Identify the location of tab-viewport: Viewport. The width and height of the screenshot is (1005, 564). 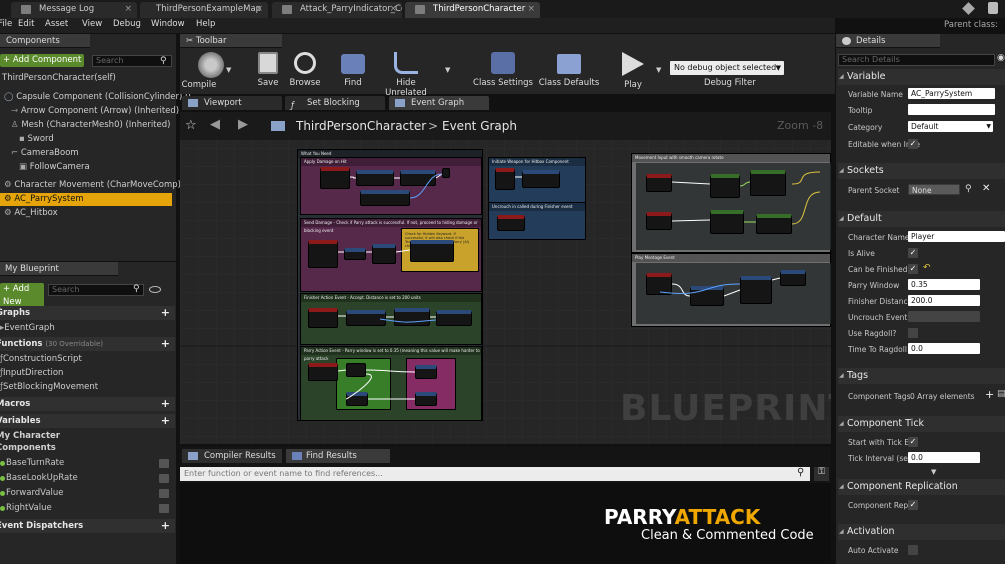
(232, 103).